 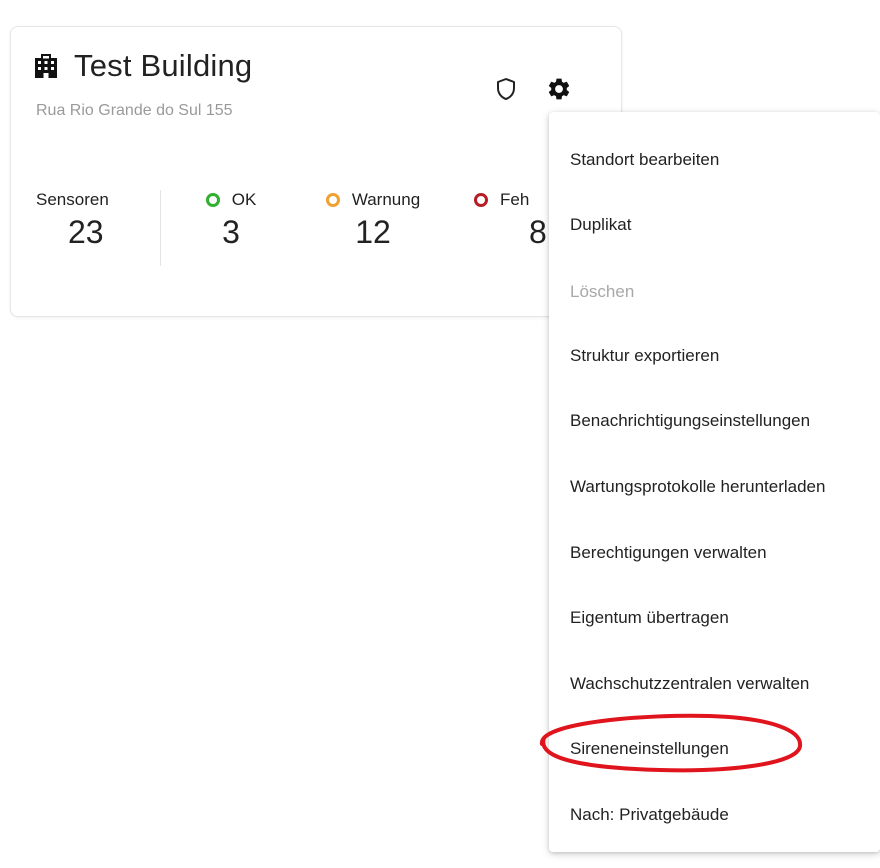 What do you see at coordinates (163, 66) in the screenshot?
I see `building-title: Test Building` at bounding box center [163, 66].